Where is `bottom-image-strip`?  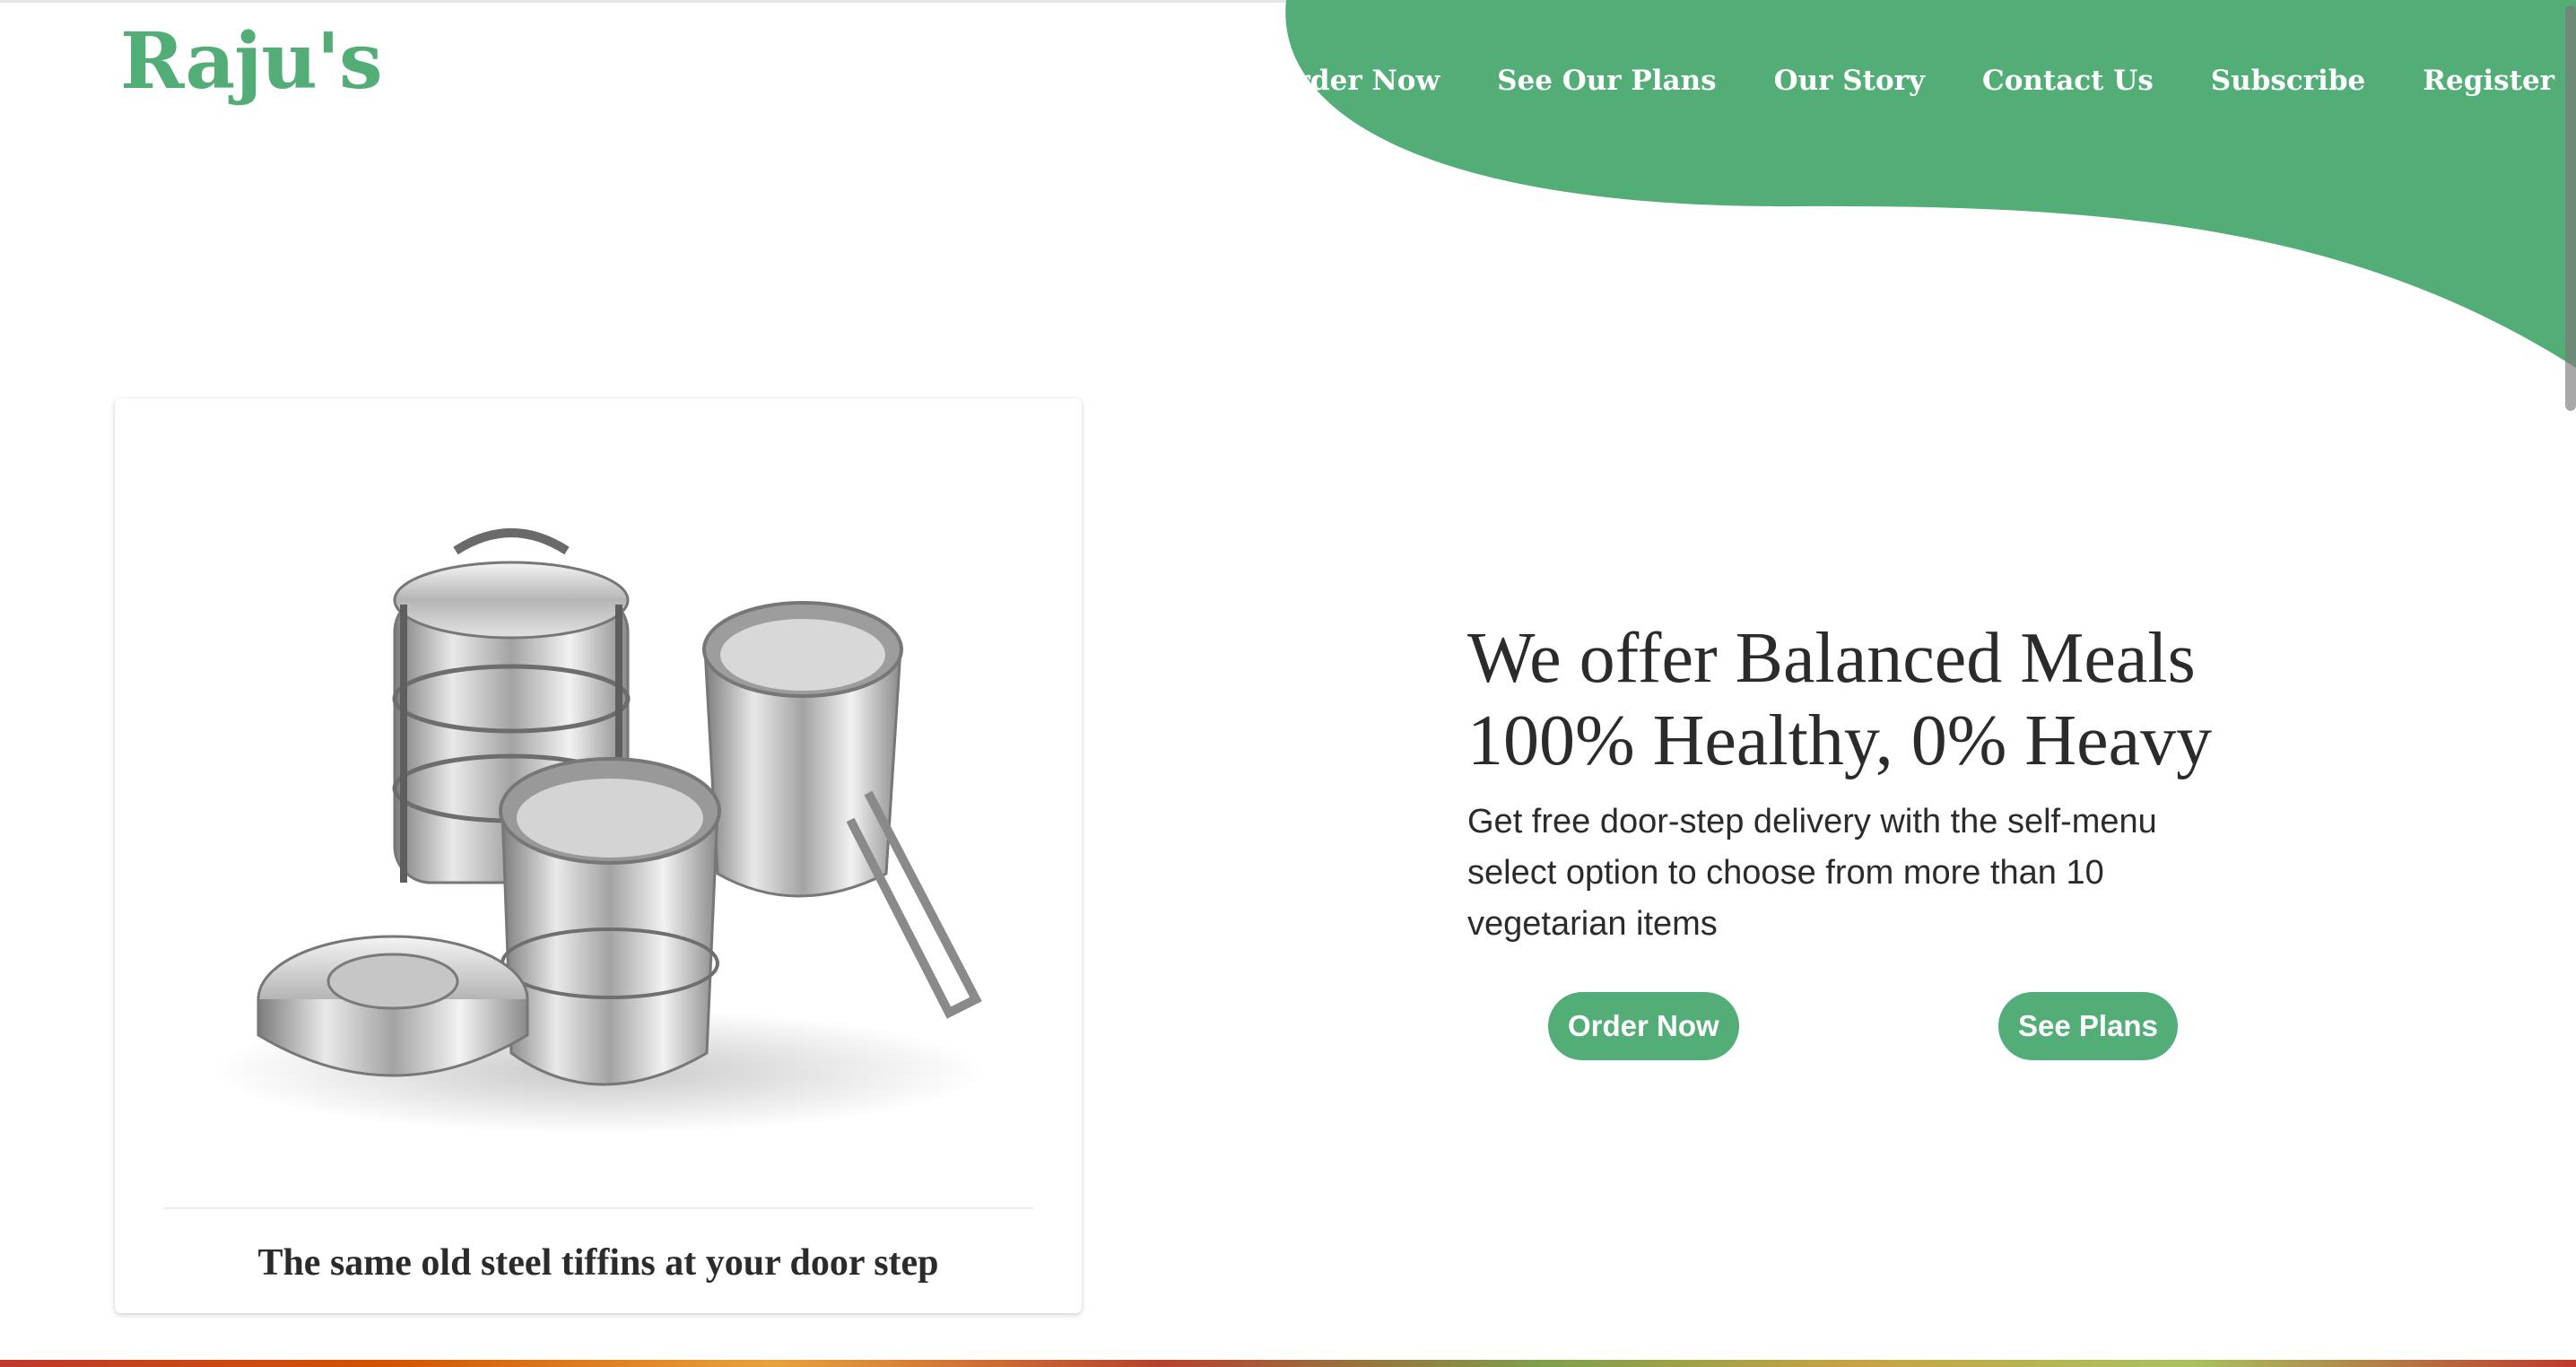
bottom-image-strip is located at coordinates (1288, 1363).